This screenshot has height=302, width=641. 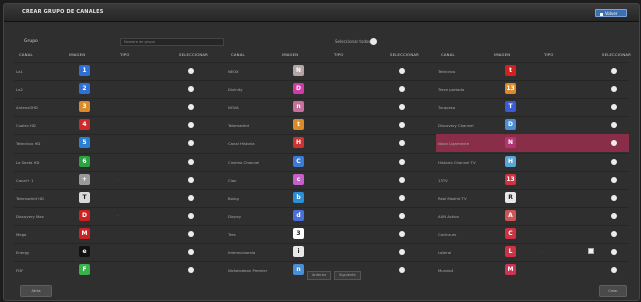 What do you see at coordinates (248, 271) in the screenshot?
I see `channel-name: Nickelodeon Premier` at bounding box center [248, 271].